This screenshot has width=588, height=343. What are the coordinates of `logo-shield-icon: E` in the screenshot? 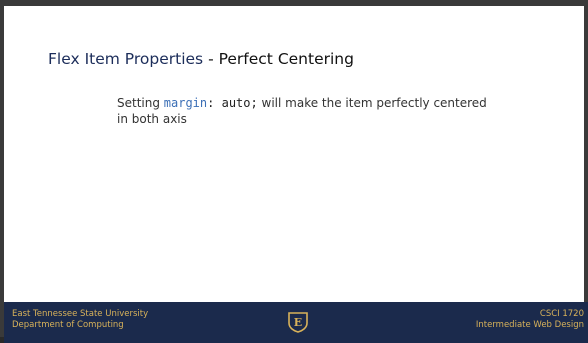 It's located at (298, 322).